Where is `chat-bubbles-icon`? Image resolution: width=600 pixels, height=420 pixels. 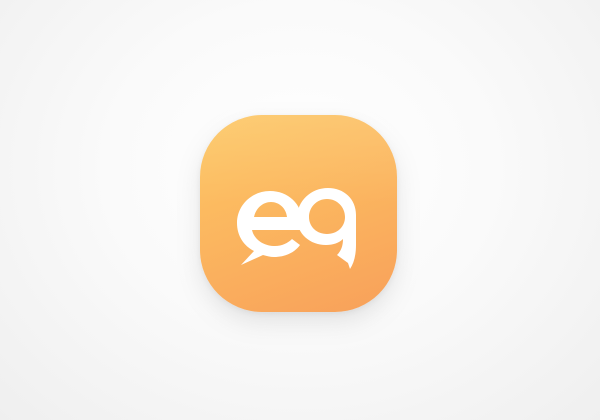 chat-bubbles-icon is located at coordinates (296, 228).